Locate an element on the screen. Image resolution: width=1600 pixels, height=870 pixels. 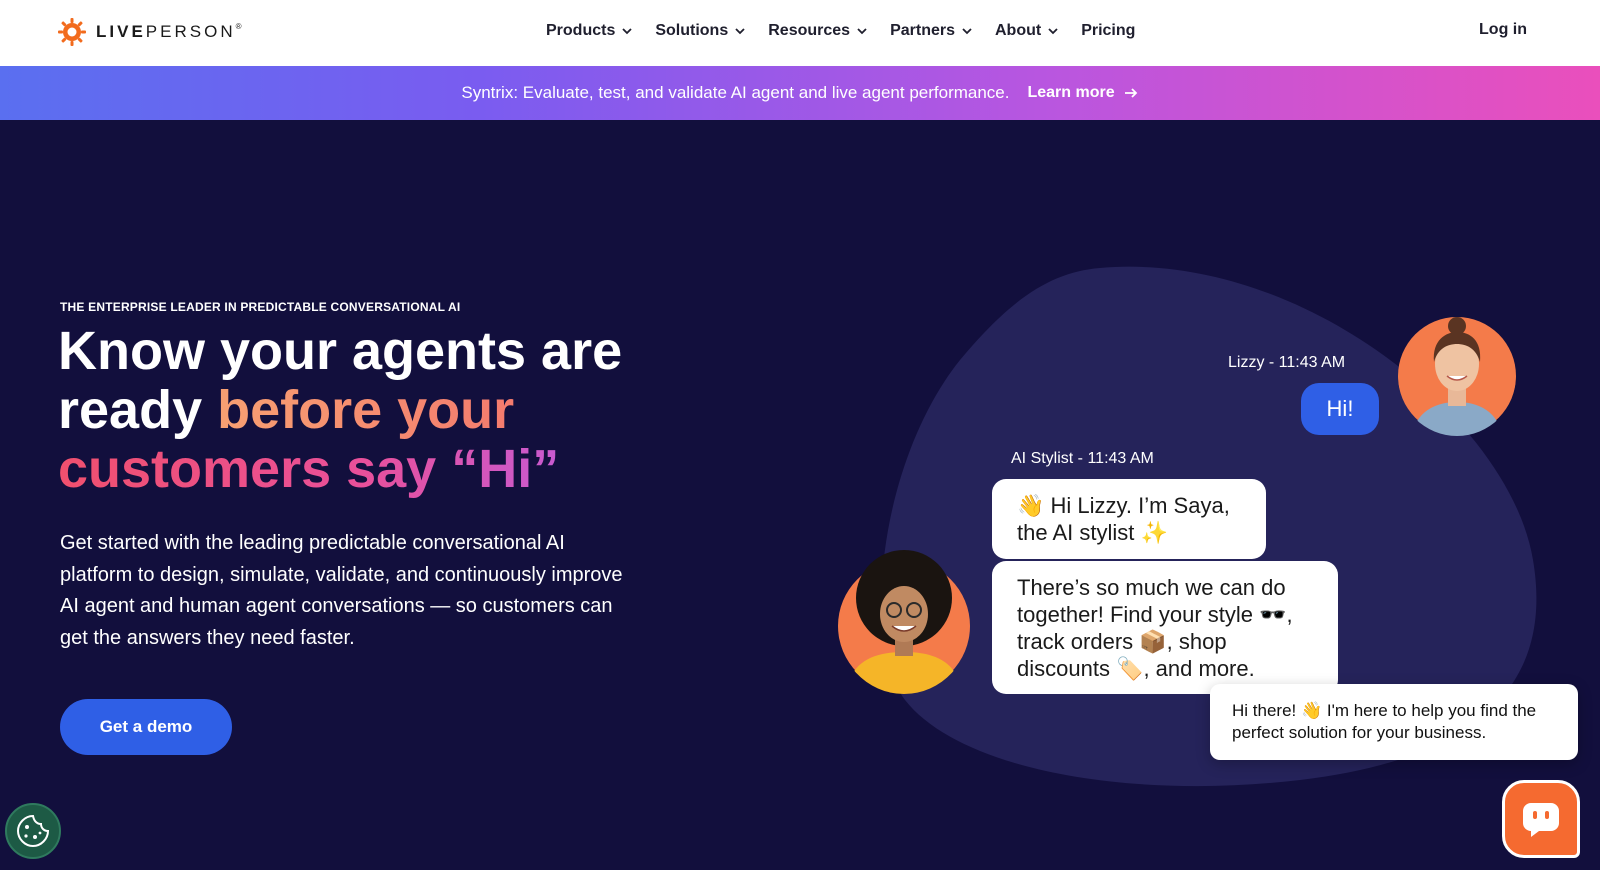
bot-message-meta: AI Stylist - 11:43 AM is located at coordinates (1082, 458).